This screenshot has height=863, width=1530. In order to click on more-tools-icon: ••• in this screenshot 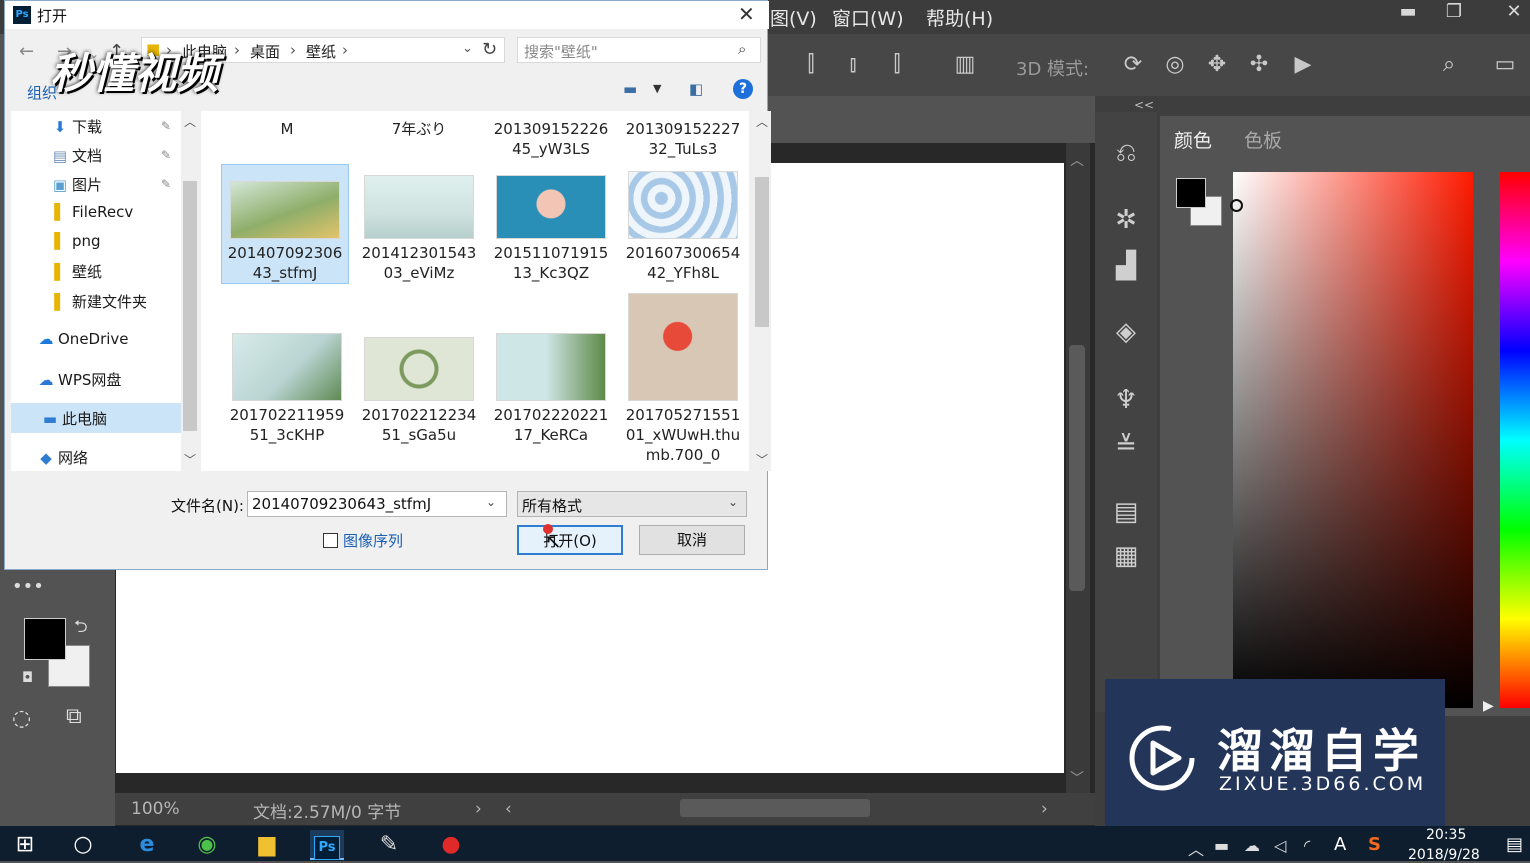, I will do `click(28, 586)`.